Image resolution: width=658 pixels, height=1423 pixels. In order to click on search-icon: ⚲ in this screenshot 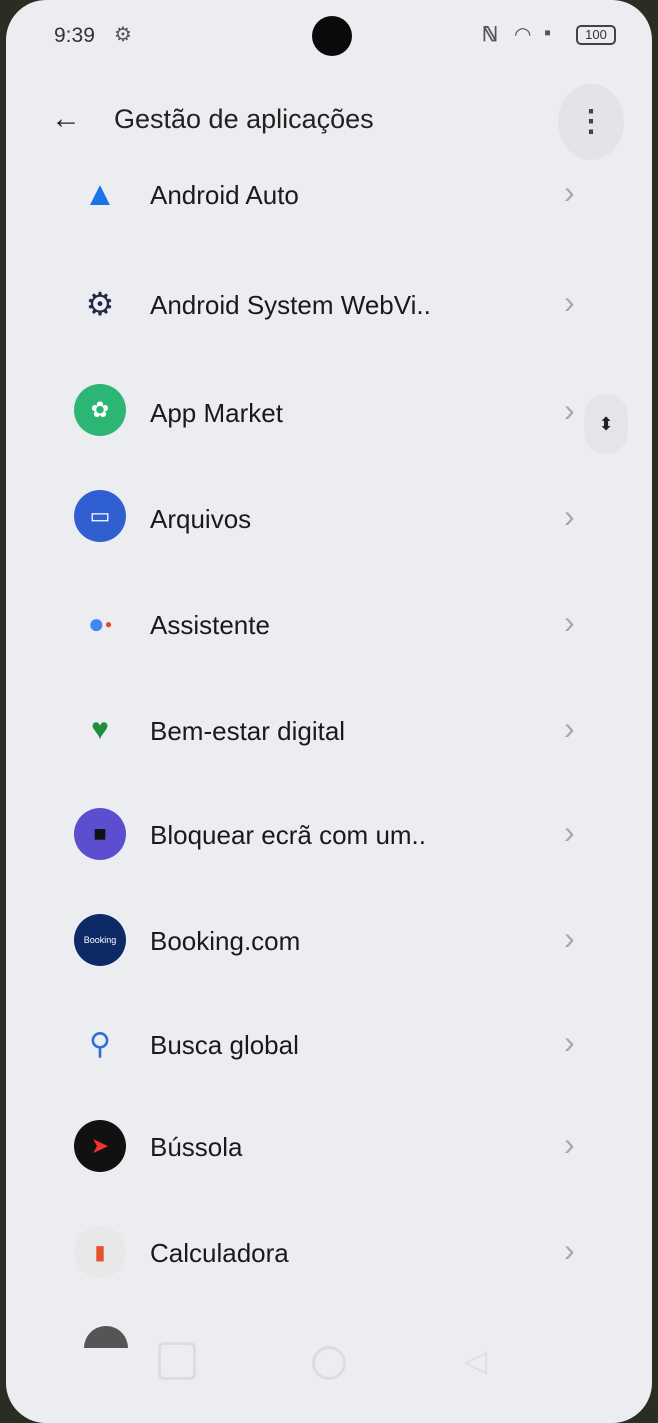, I will do `click(100, 1044)`.